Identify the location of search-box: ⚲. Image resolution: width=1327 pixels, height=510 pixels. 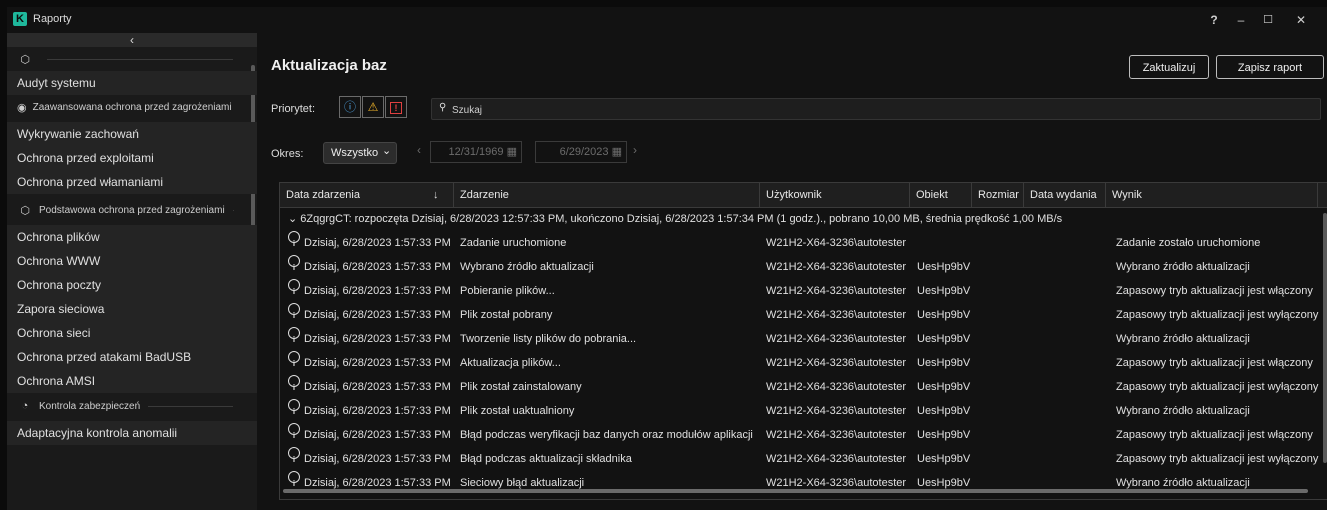
(876, 109).